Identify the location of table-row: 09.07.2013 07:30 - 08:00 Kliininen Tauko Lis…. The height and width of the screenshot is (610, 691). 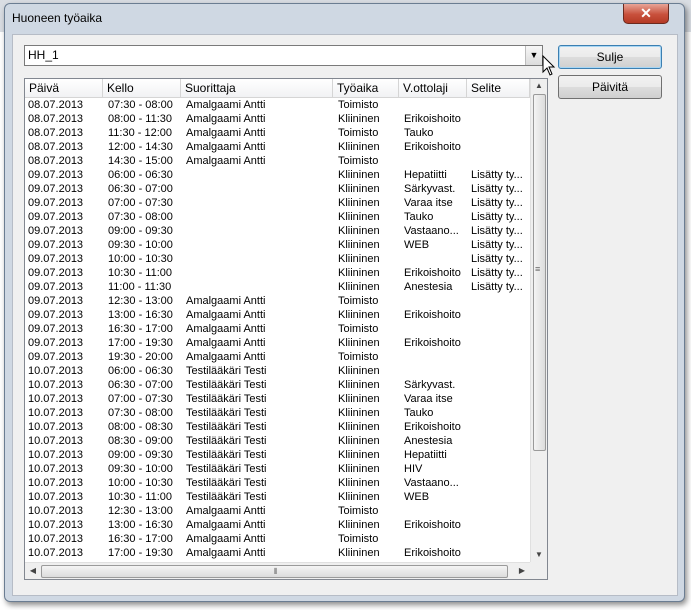
(277, 217).